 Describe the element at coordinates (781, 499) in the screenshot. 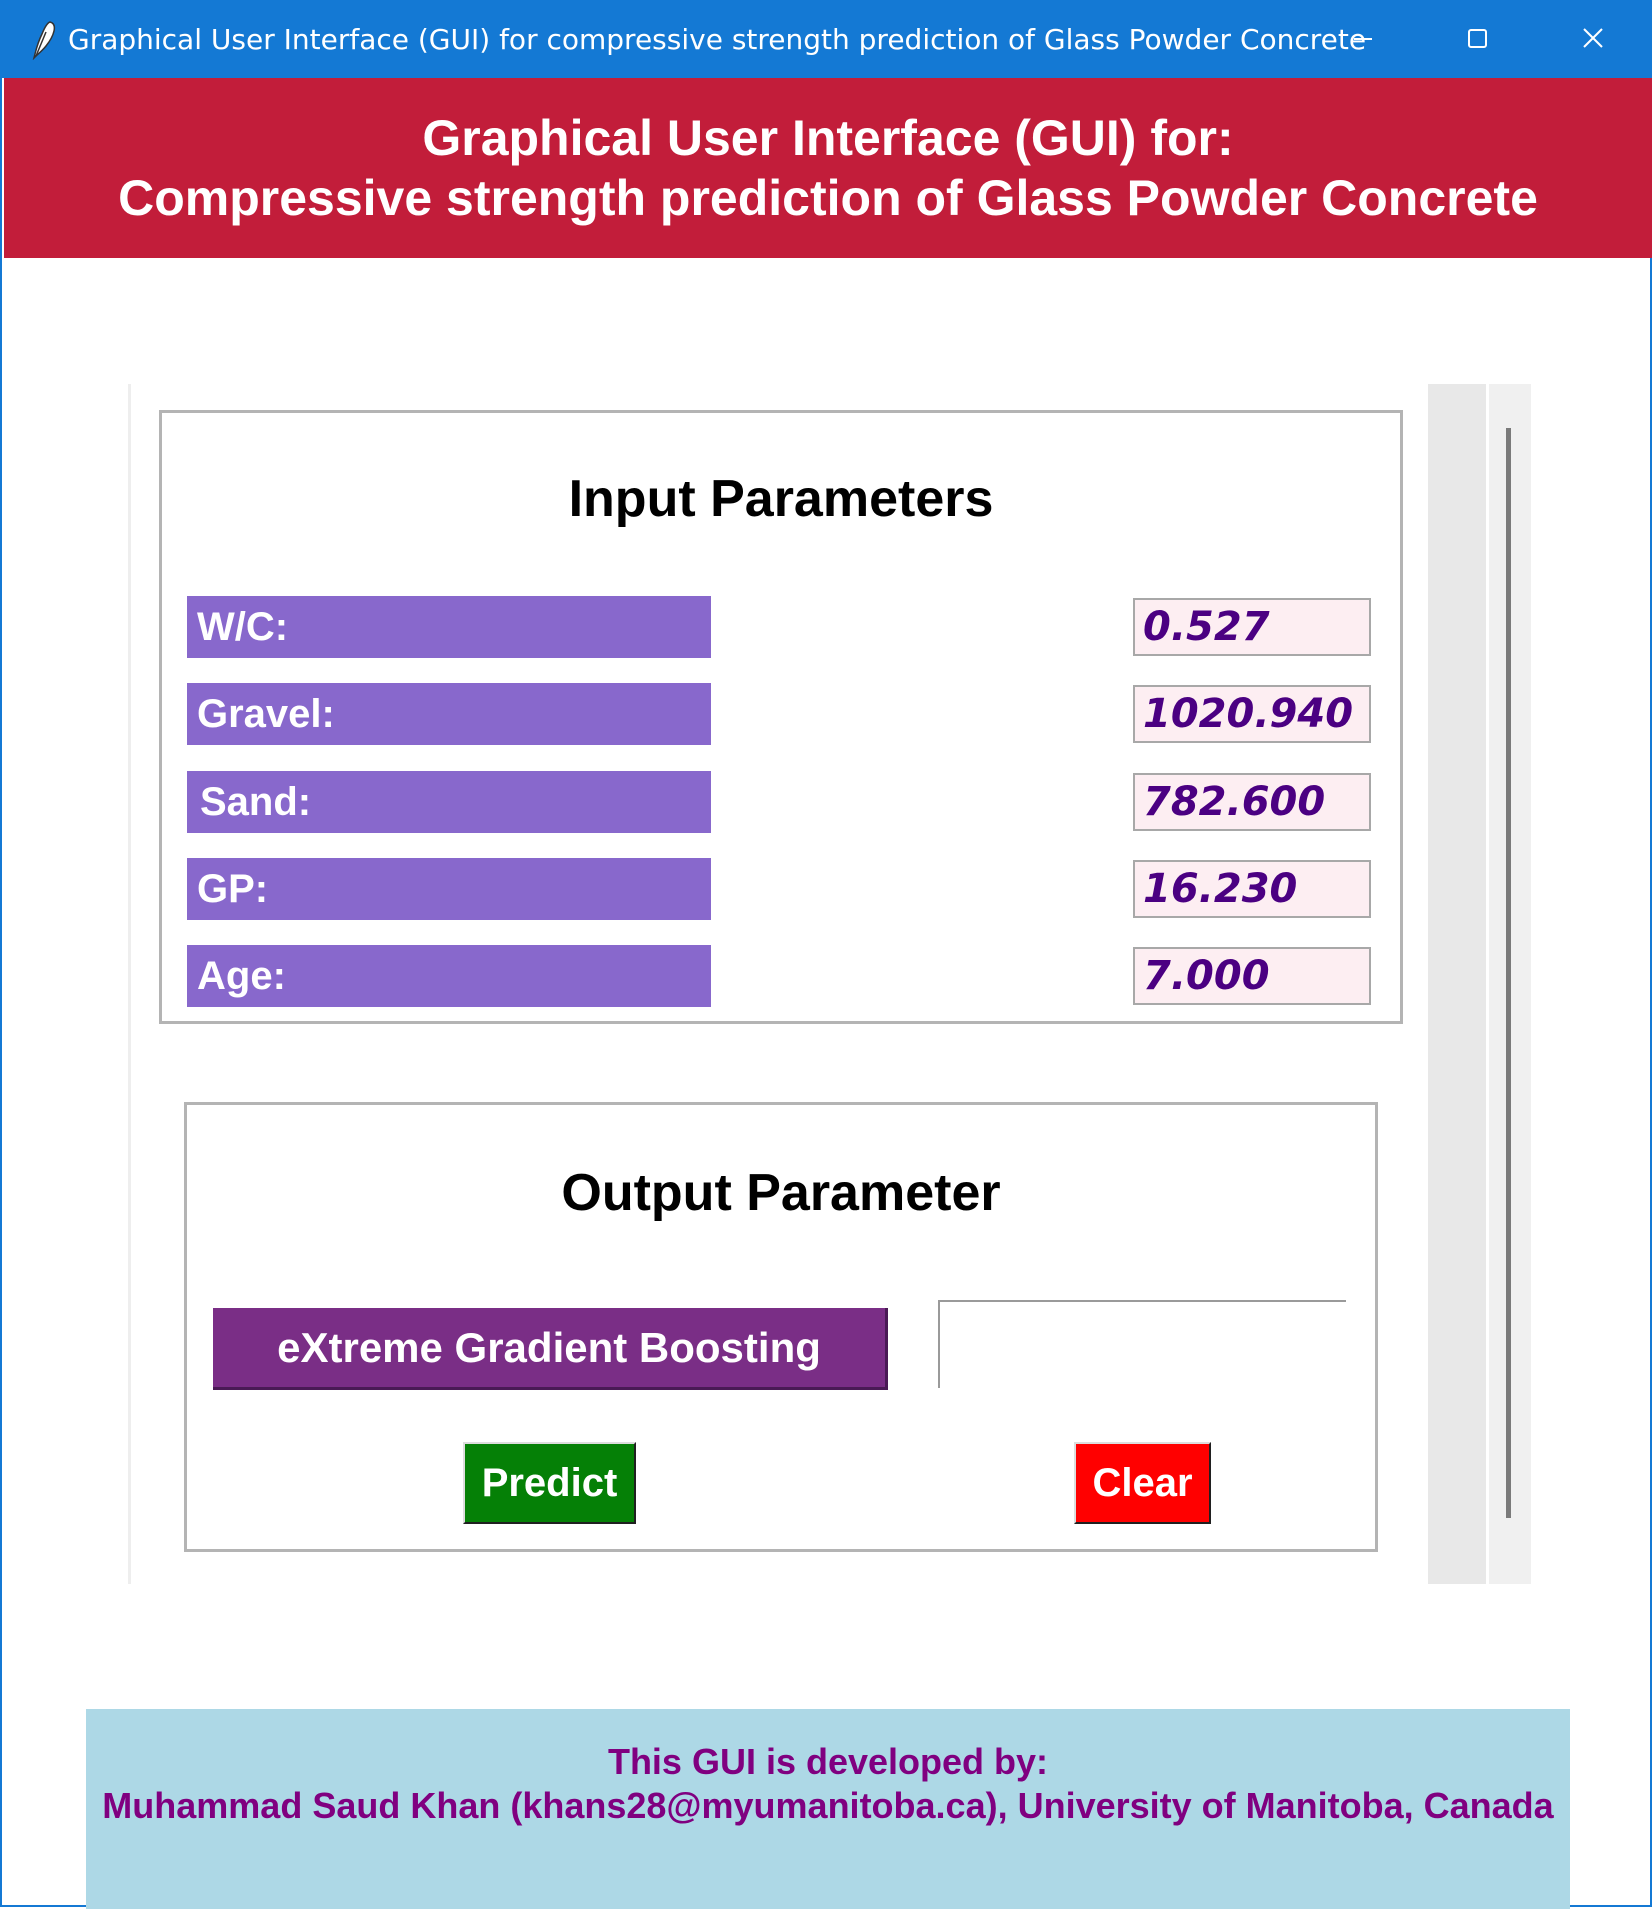

I see `input-parameters-heading: Input Parameters` at that location.